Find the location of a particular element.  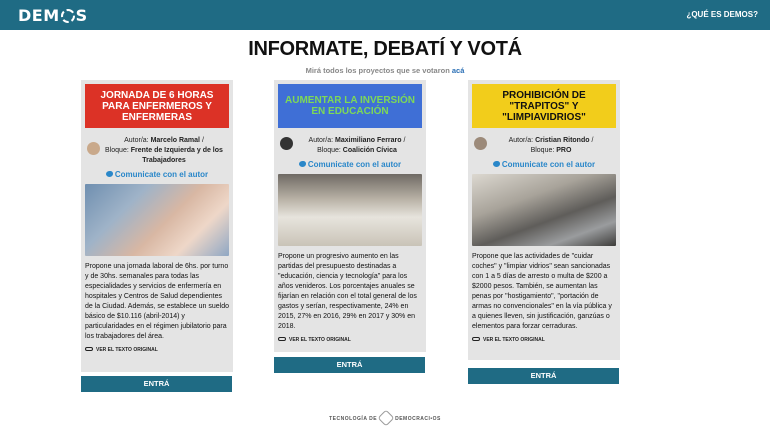

footer-brand: TECNOLOGÍA DE DEMOCRACI•OS is located at coordinates (385, 418).